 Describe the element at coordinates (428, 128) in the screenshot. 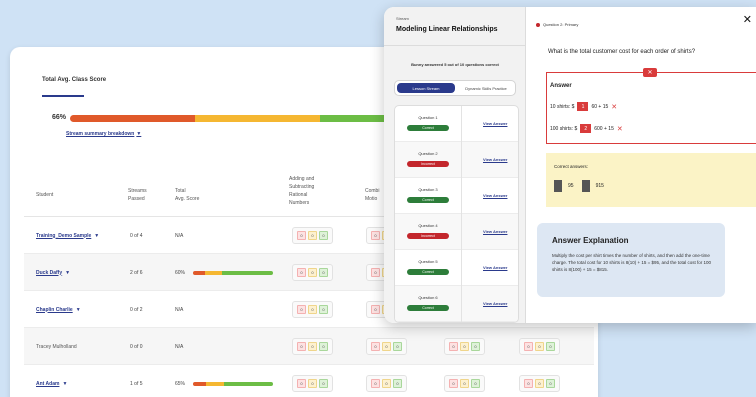

I see `status-badge: Correct` at that location.